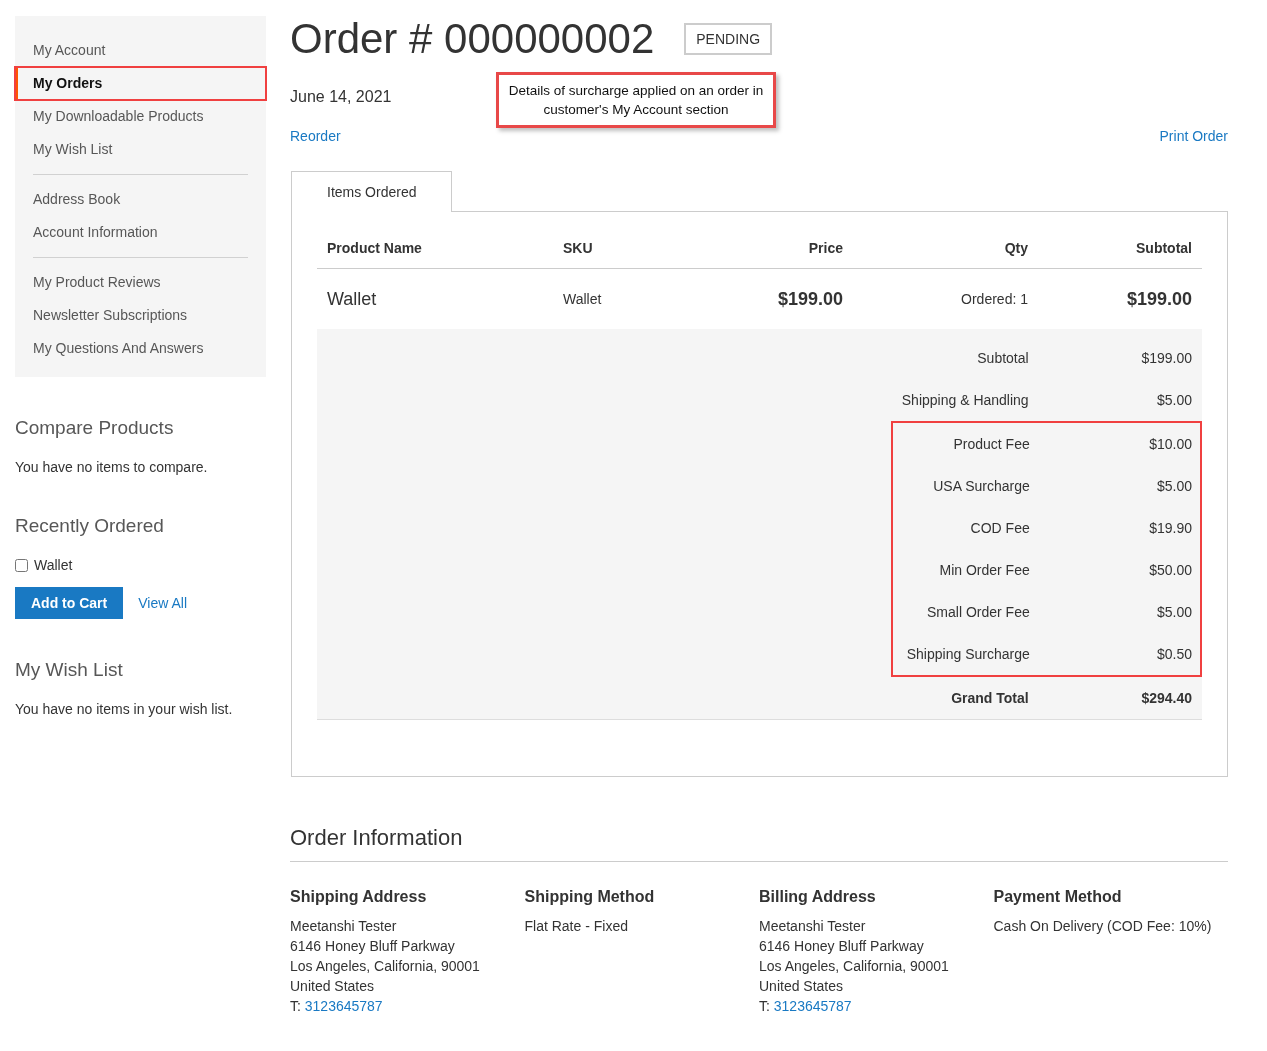  I want to click on column-header: Qty, so click(1015, 248).